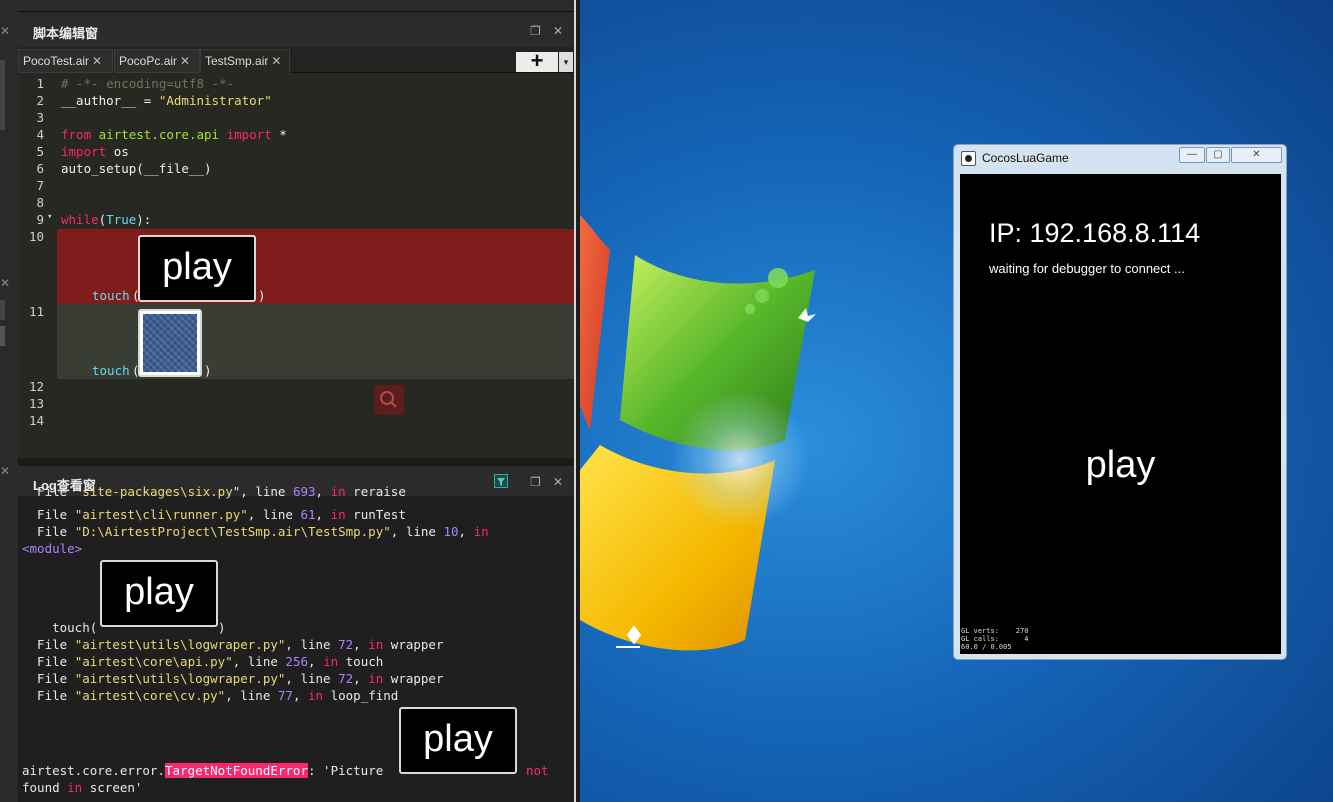 The image size is (1333, 802). Describe the element at coordinates (9, 401) in the screenshot. I see `left-dock-strip: ✕ ✕ ✕` at that location.